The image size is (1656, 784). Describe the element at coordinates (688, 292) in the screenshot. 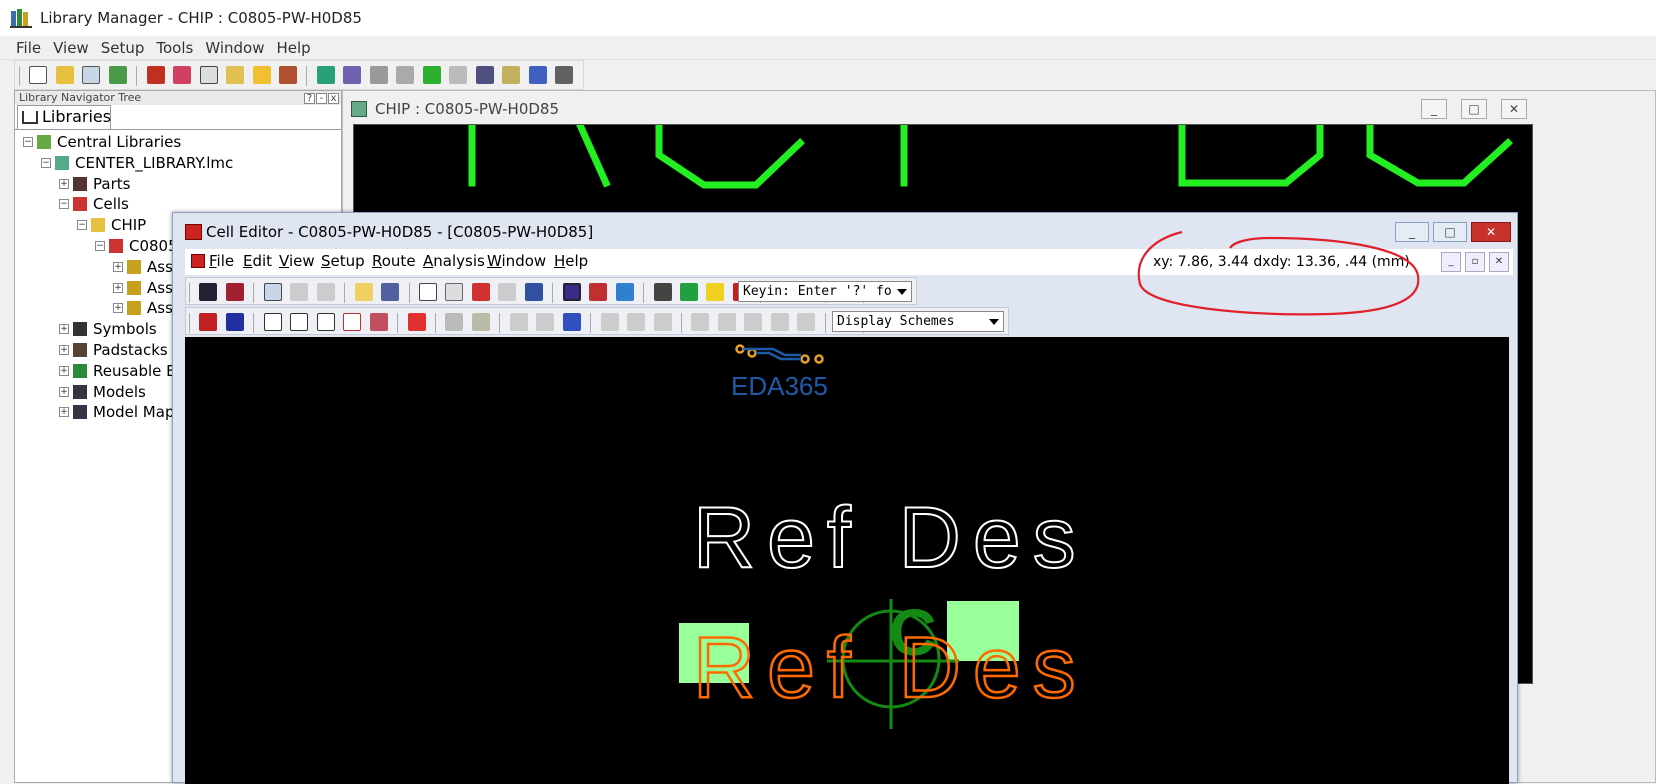

I see `add-pin-icon` at that location.